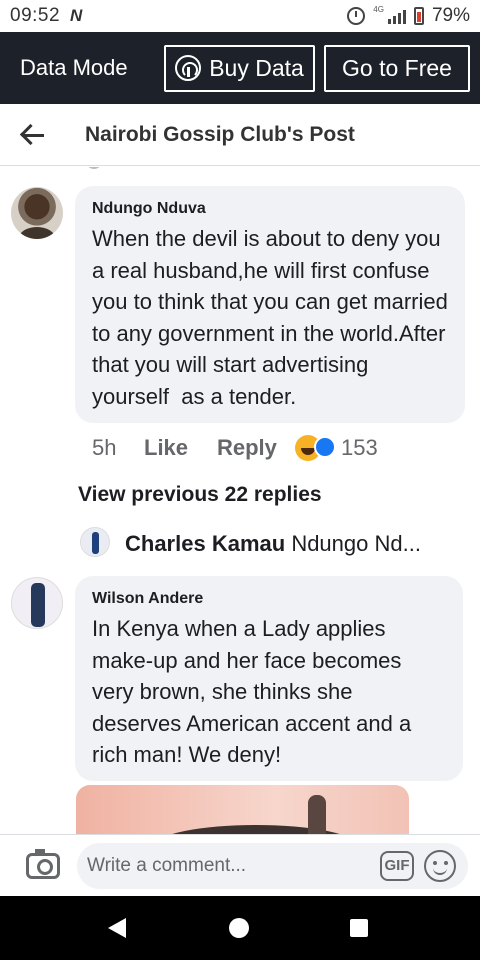  I want to click on buy-data-label: Buy Data, so click(256, 67).